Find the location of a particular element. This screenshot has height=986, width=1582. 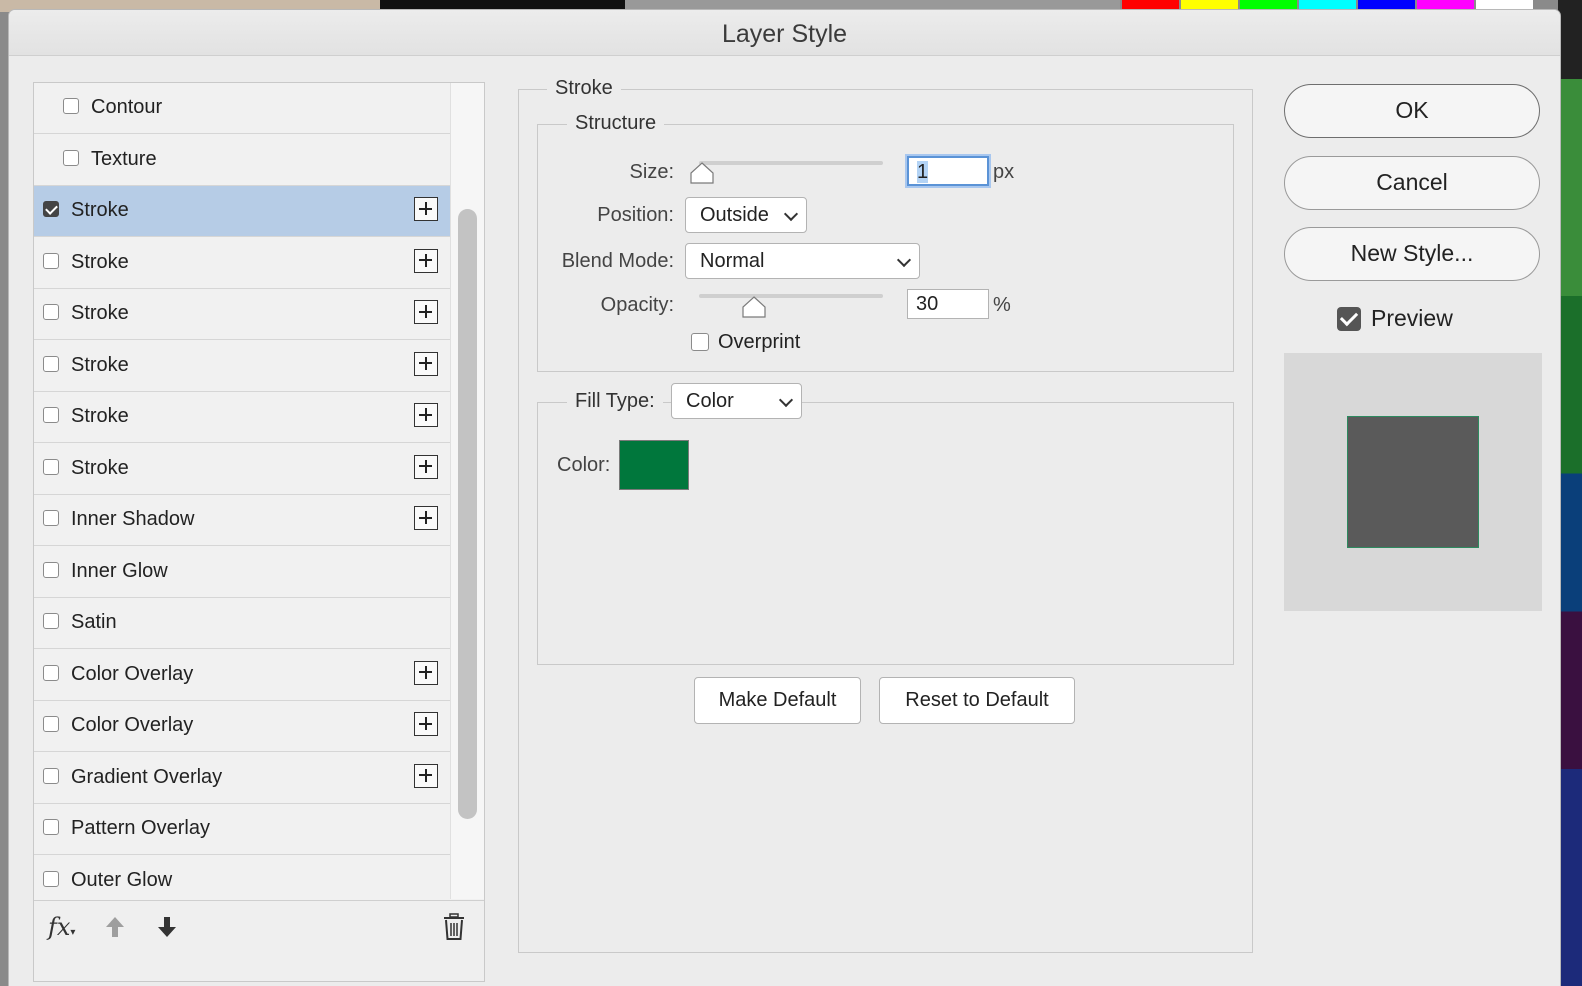

opacity-unit: % is located at coordinates (1002, 305).